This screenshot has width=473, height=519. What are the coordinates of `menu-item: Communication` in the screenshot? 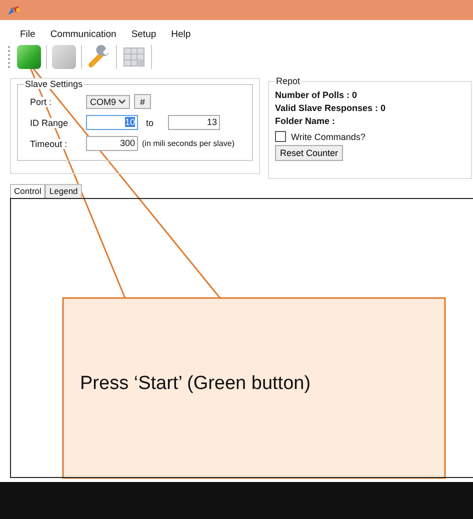 It's located at (83, 35).